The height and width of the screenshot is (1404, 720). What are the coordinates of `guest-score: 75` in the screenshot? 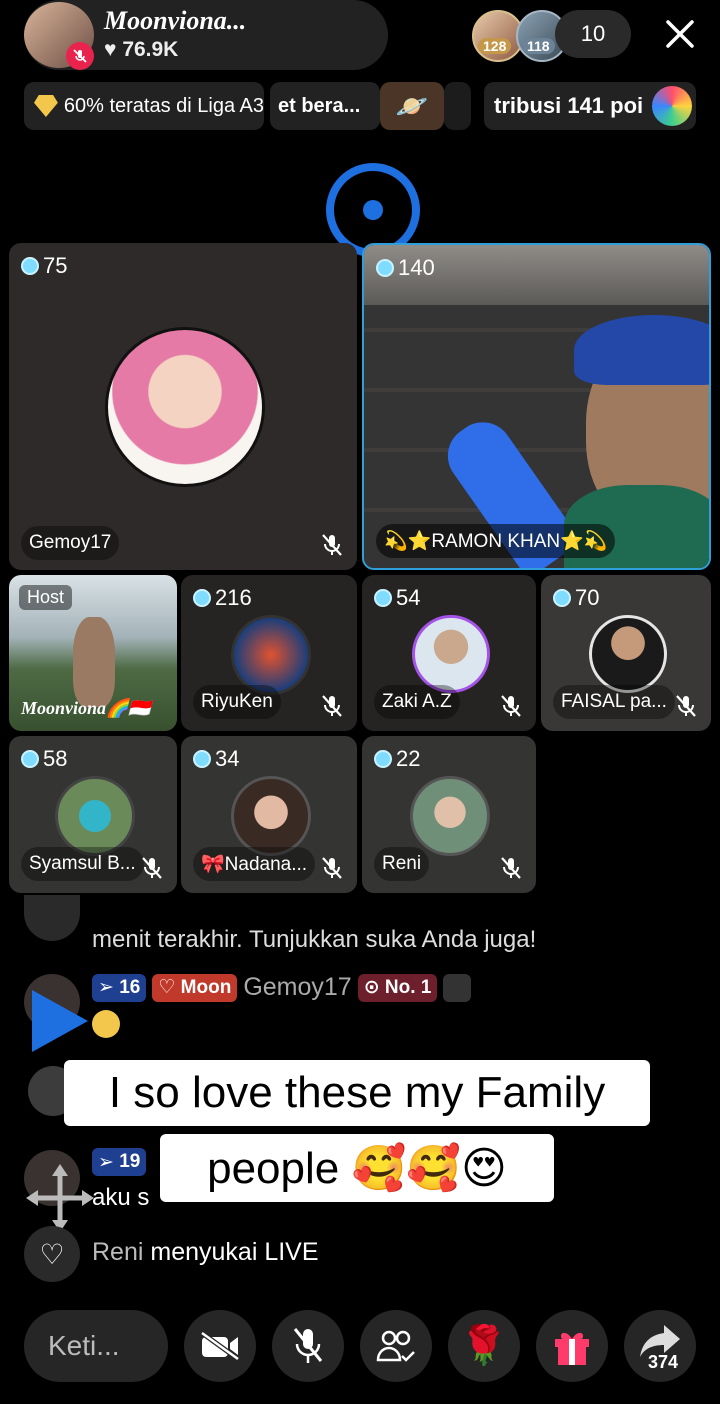 It's located at (44, 266).